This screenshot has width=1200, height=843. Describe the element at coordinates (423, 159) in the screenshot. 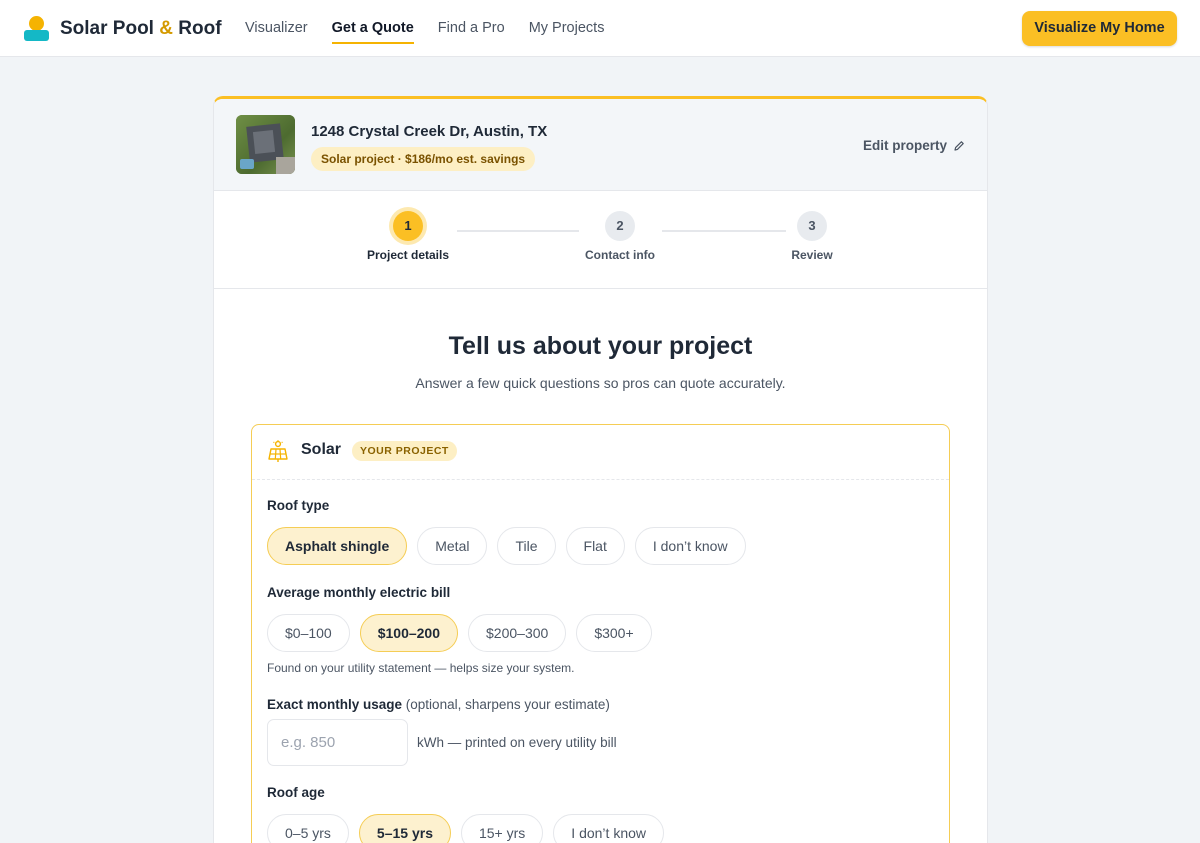

I see `project-savings-badge: Solar project · $186/mo est. savings` at that location.